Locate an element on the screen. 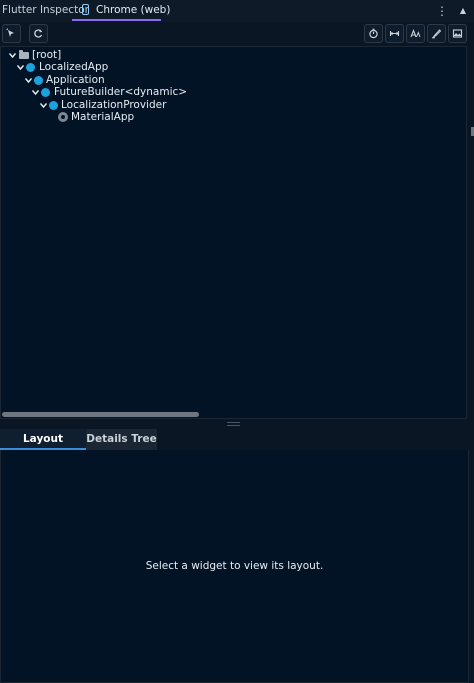 Image resolution: width=474 pixels, height=683 pixels. tree-node-label: FutureBuilder<dynamic> is located at coordinates (121, 92).